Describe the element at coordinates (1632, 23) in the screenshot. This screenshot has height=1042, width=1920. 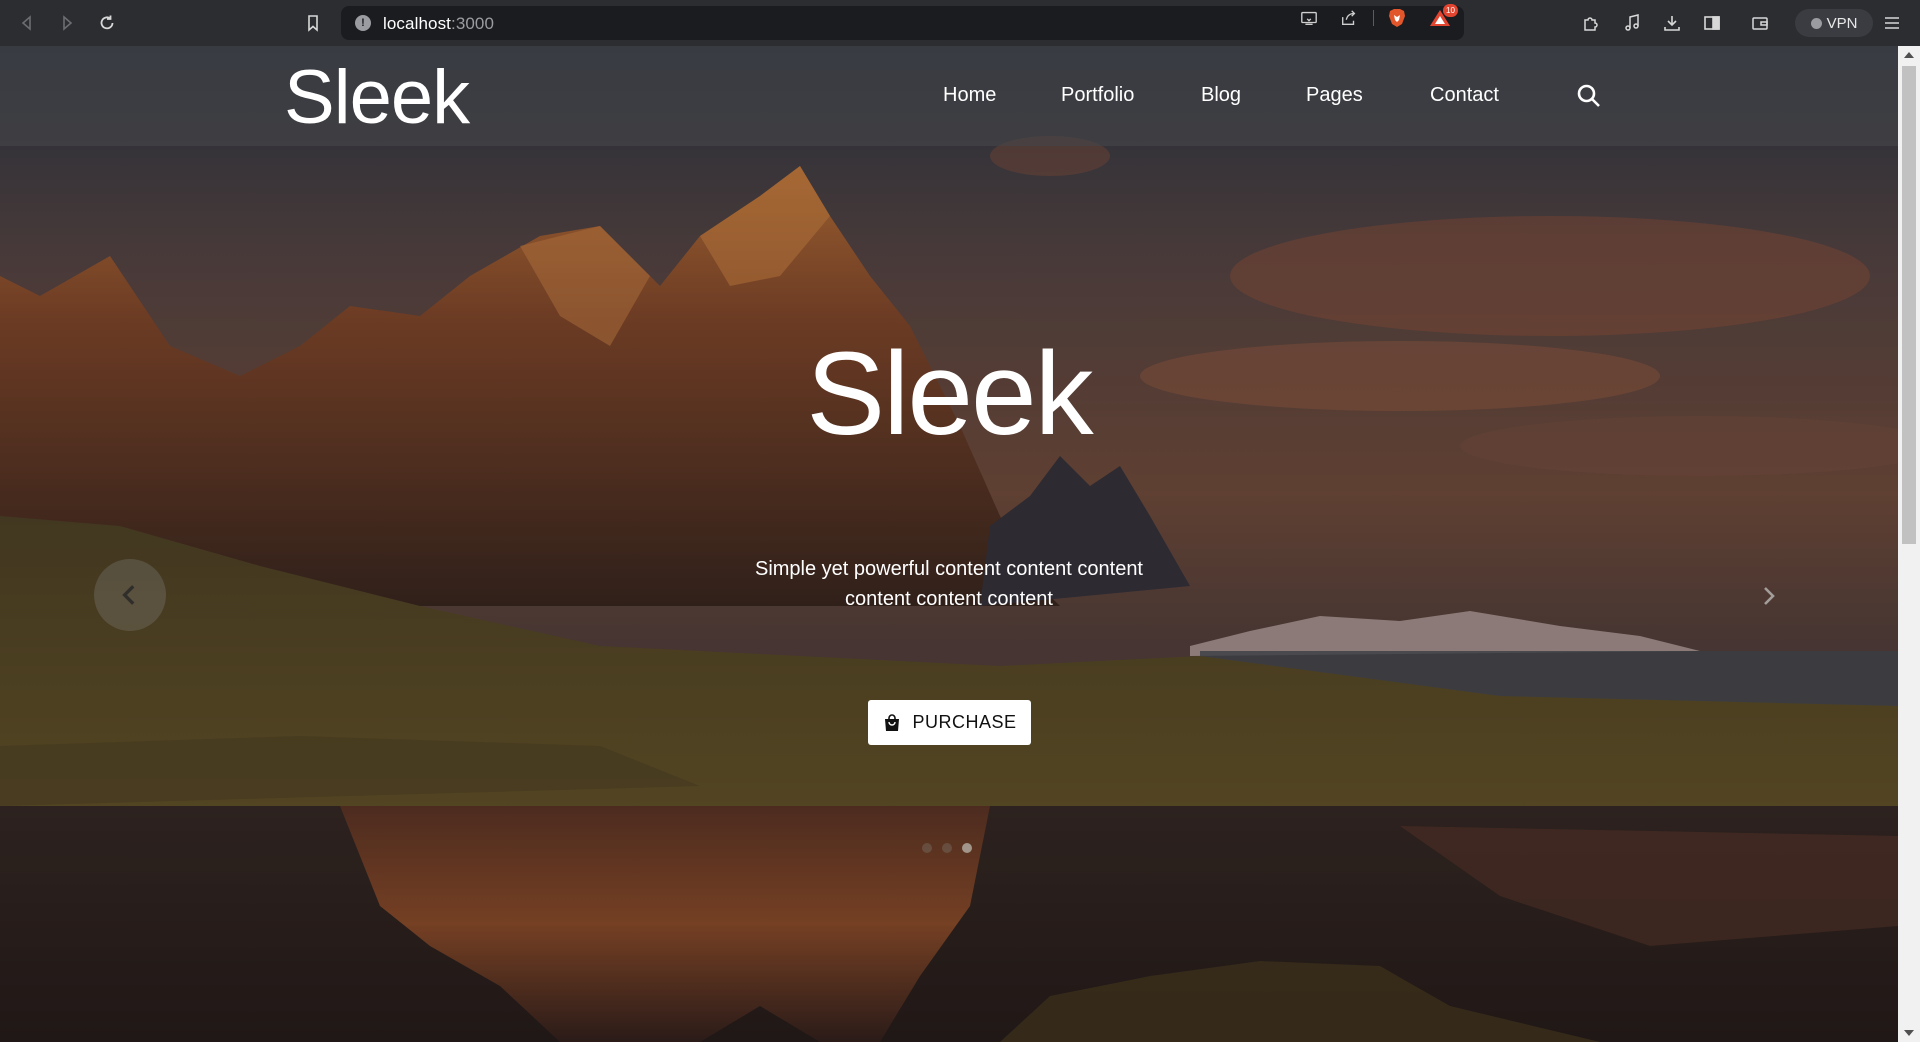
I see `media-icon` at that location.